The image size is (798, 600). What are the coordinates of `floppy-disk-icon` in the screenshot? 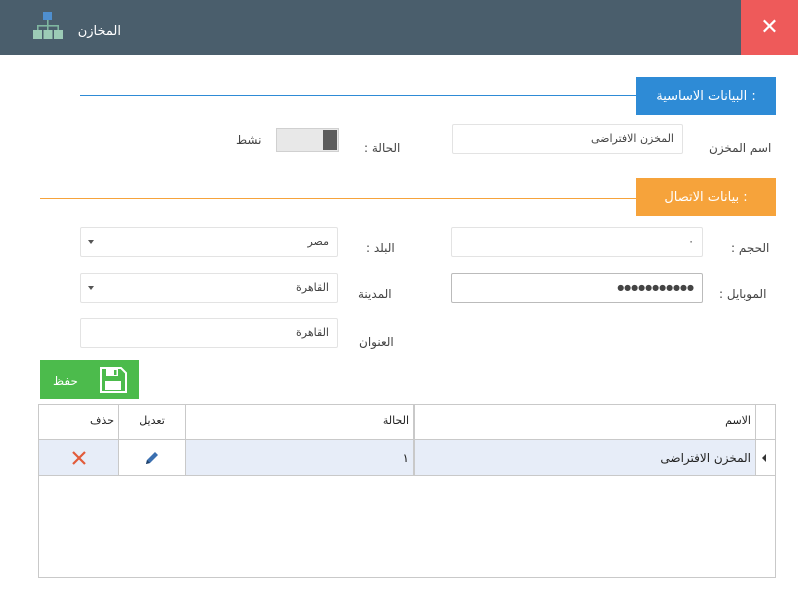 It's located at (113, 381).